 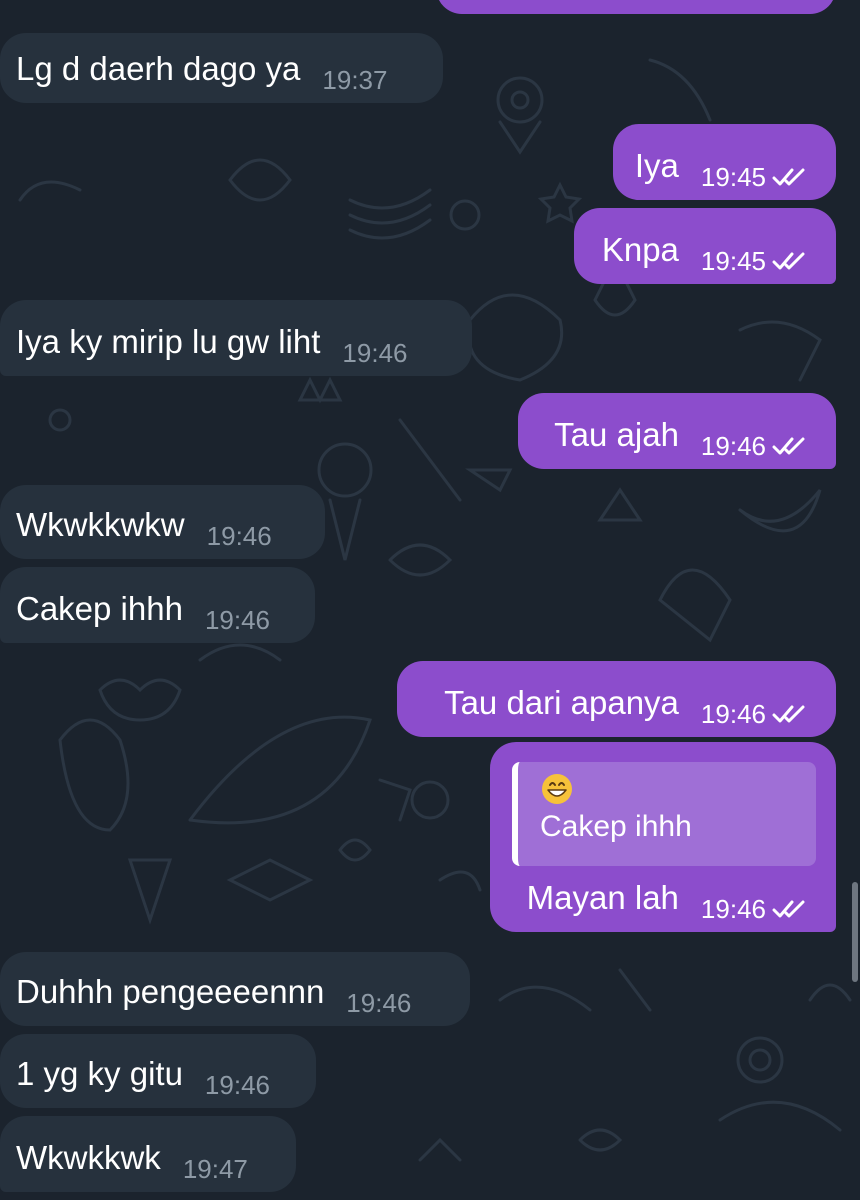 I want to click on message-bubble-outgoing: Tau ajah 19:46, so click(x=677, y=431).